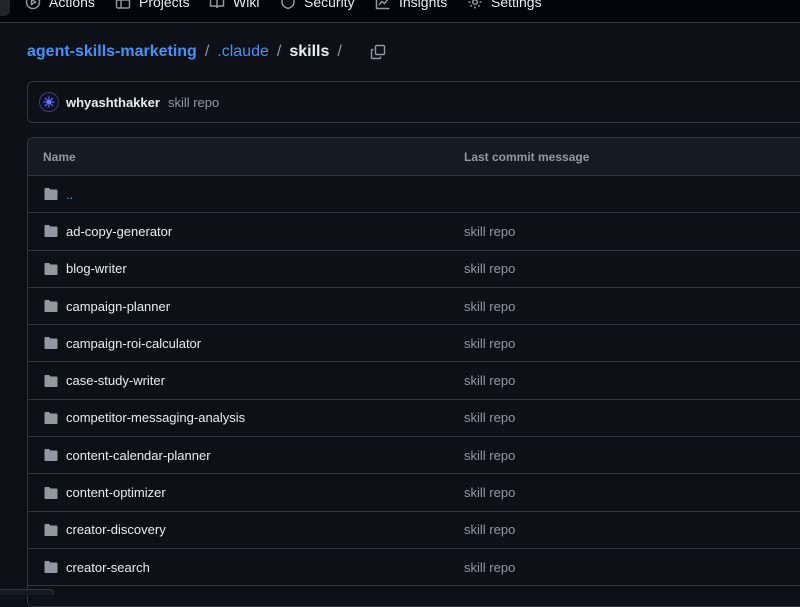 This screenshot has height=607, width=800. I want to click on table-row: blog-writer skill repo, so click(414, 269).